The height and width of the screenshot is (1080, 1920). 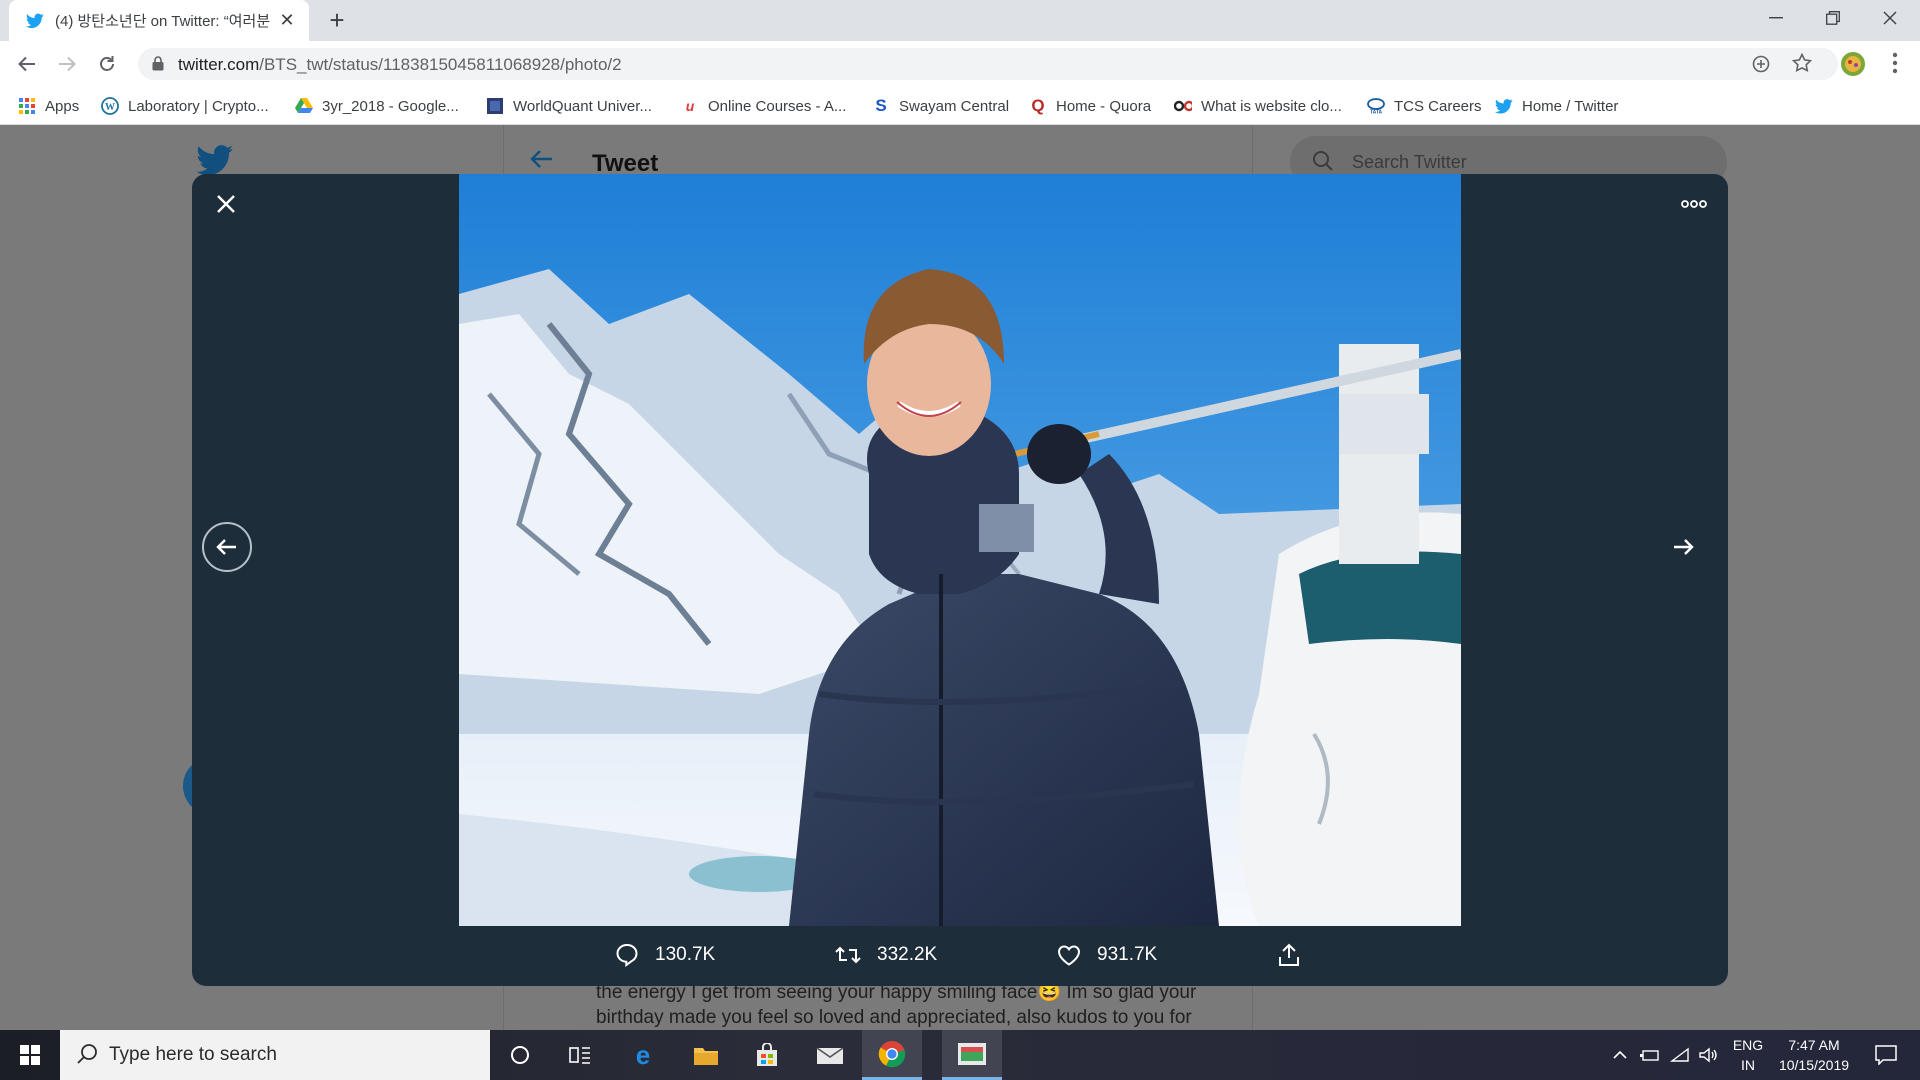 I want to click on reply-icon, so click(x=627, y=955).